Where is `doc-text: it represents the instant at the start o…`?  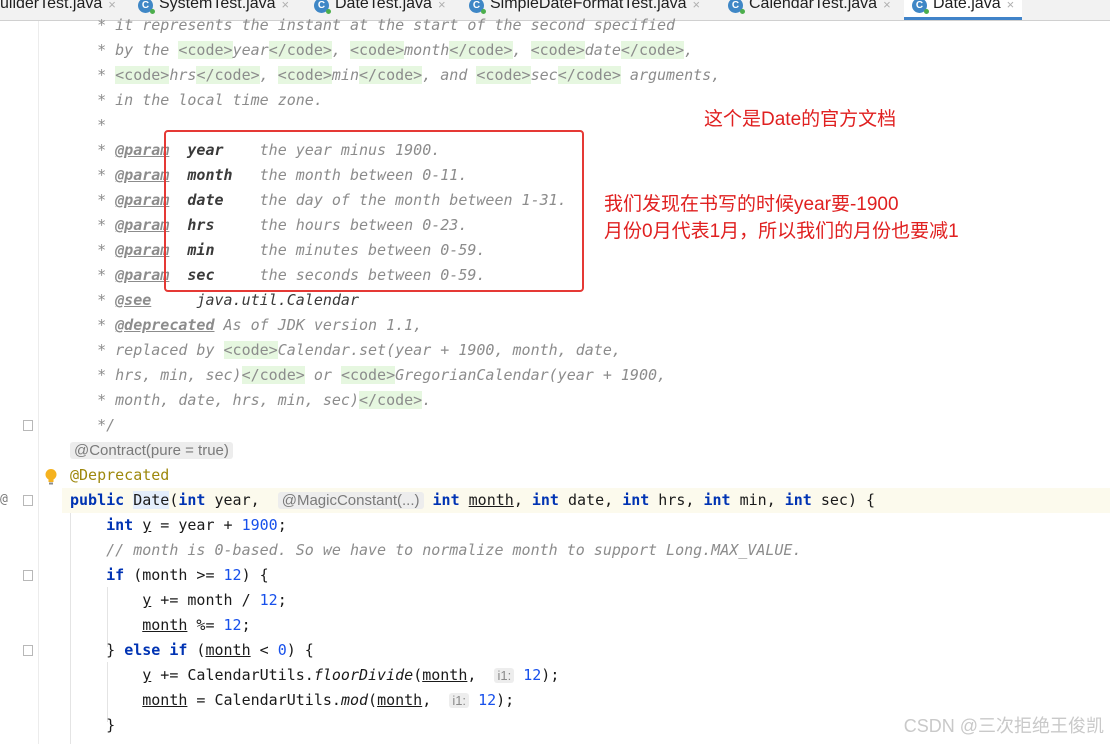
doc-text: it represents the instant at the start o… is located at coordinates (395, 25).